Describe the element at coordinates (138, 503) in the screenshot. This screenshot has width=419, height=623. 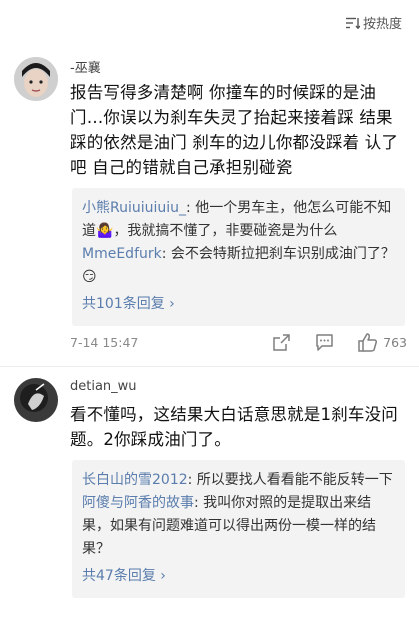
I see `reply-author: 阿傻与阿香的故事` at that location.